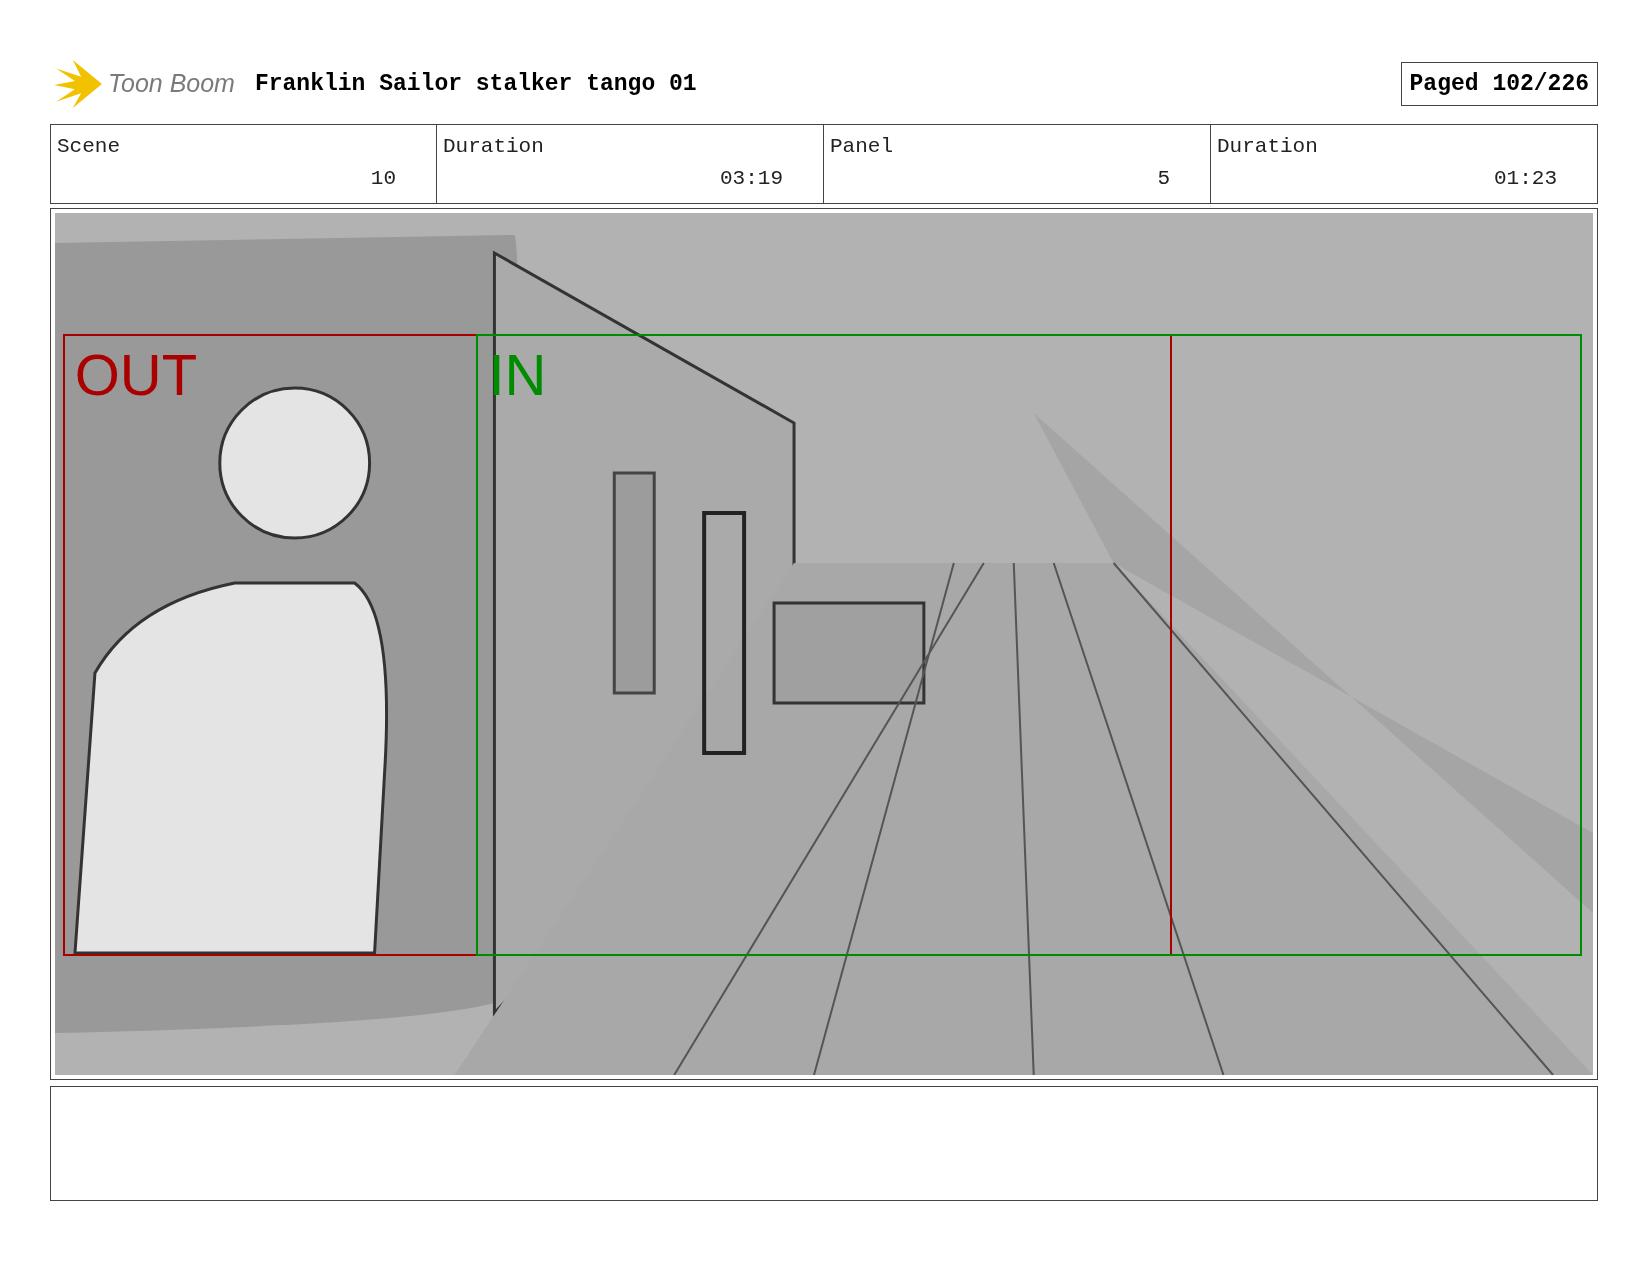  What do you see at coordinates (751, 178) in the screenshot?
I see `field-value: 03:19` at bounding box center [751, 178].